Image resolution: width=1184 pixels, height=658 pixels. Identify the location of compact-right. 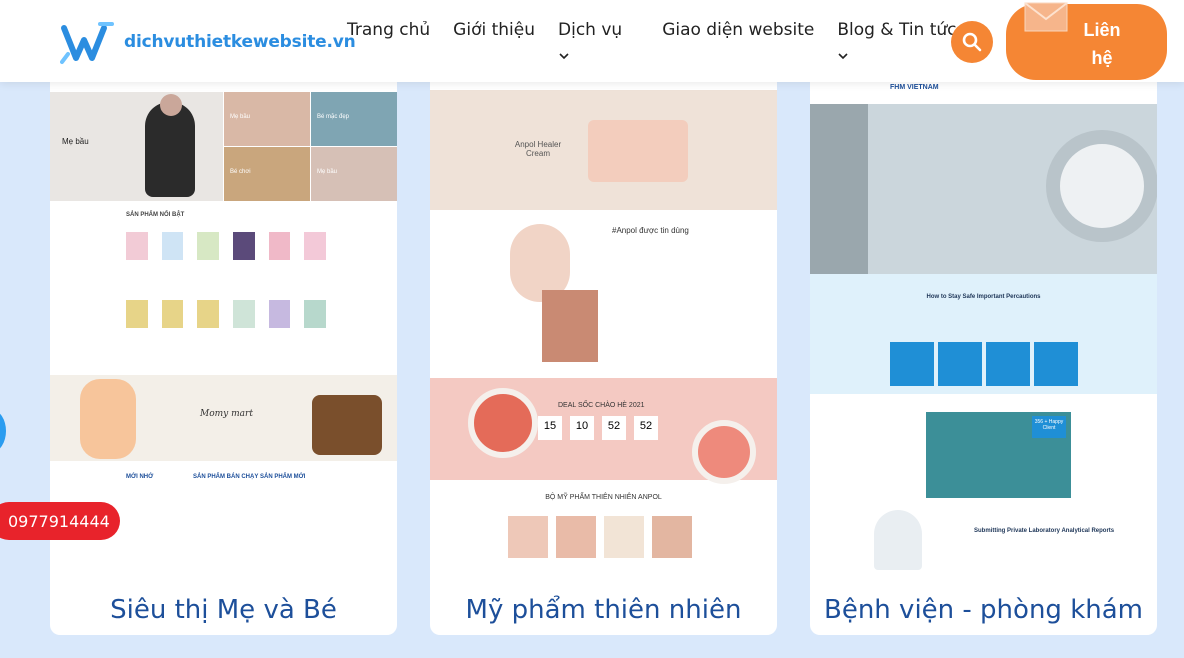
(724, 452).